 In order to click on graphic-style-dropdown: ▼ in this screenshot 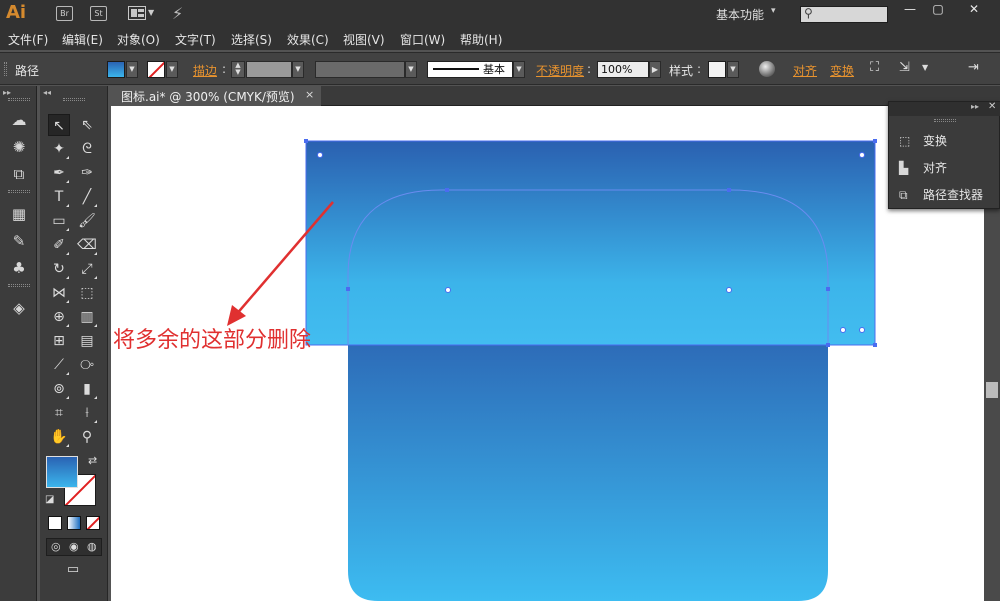, I will do `click(733, 69)`.